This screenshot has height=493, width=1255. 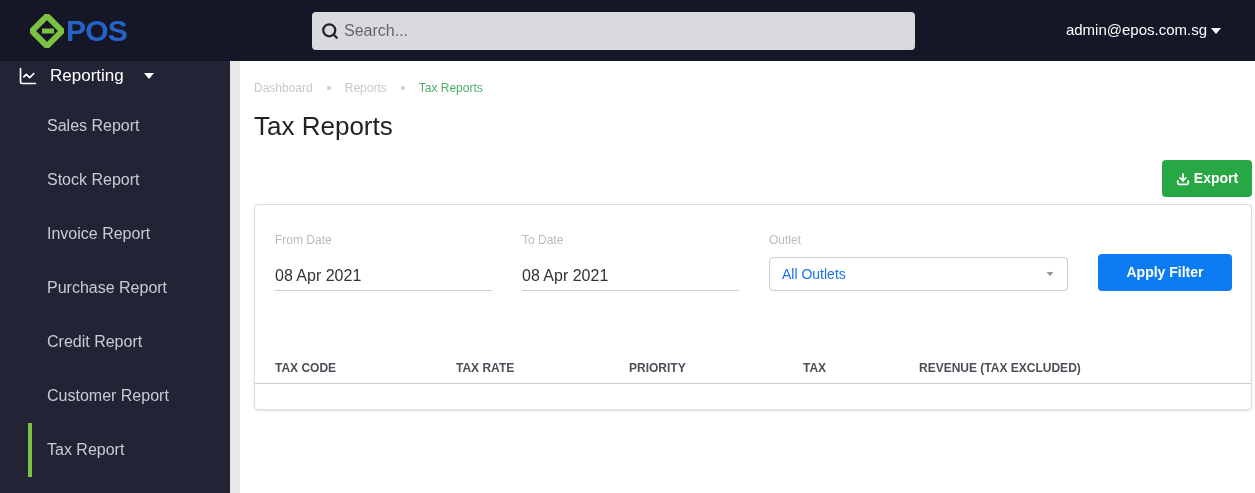 I want to click on sidebar-item: Sales Report, so click(x=115, y=126).